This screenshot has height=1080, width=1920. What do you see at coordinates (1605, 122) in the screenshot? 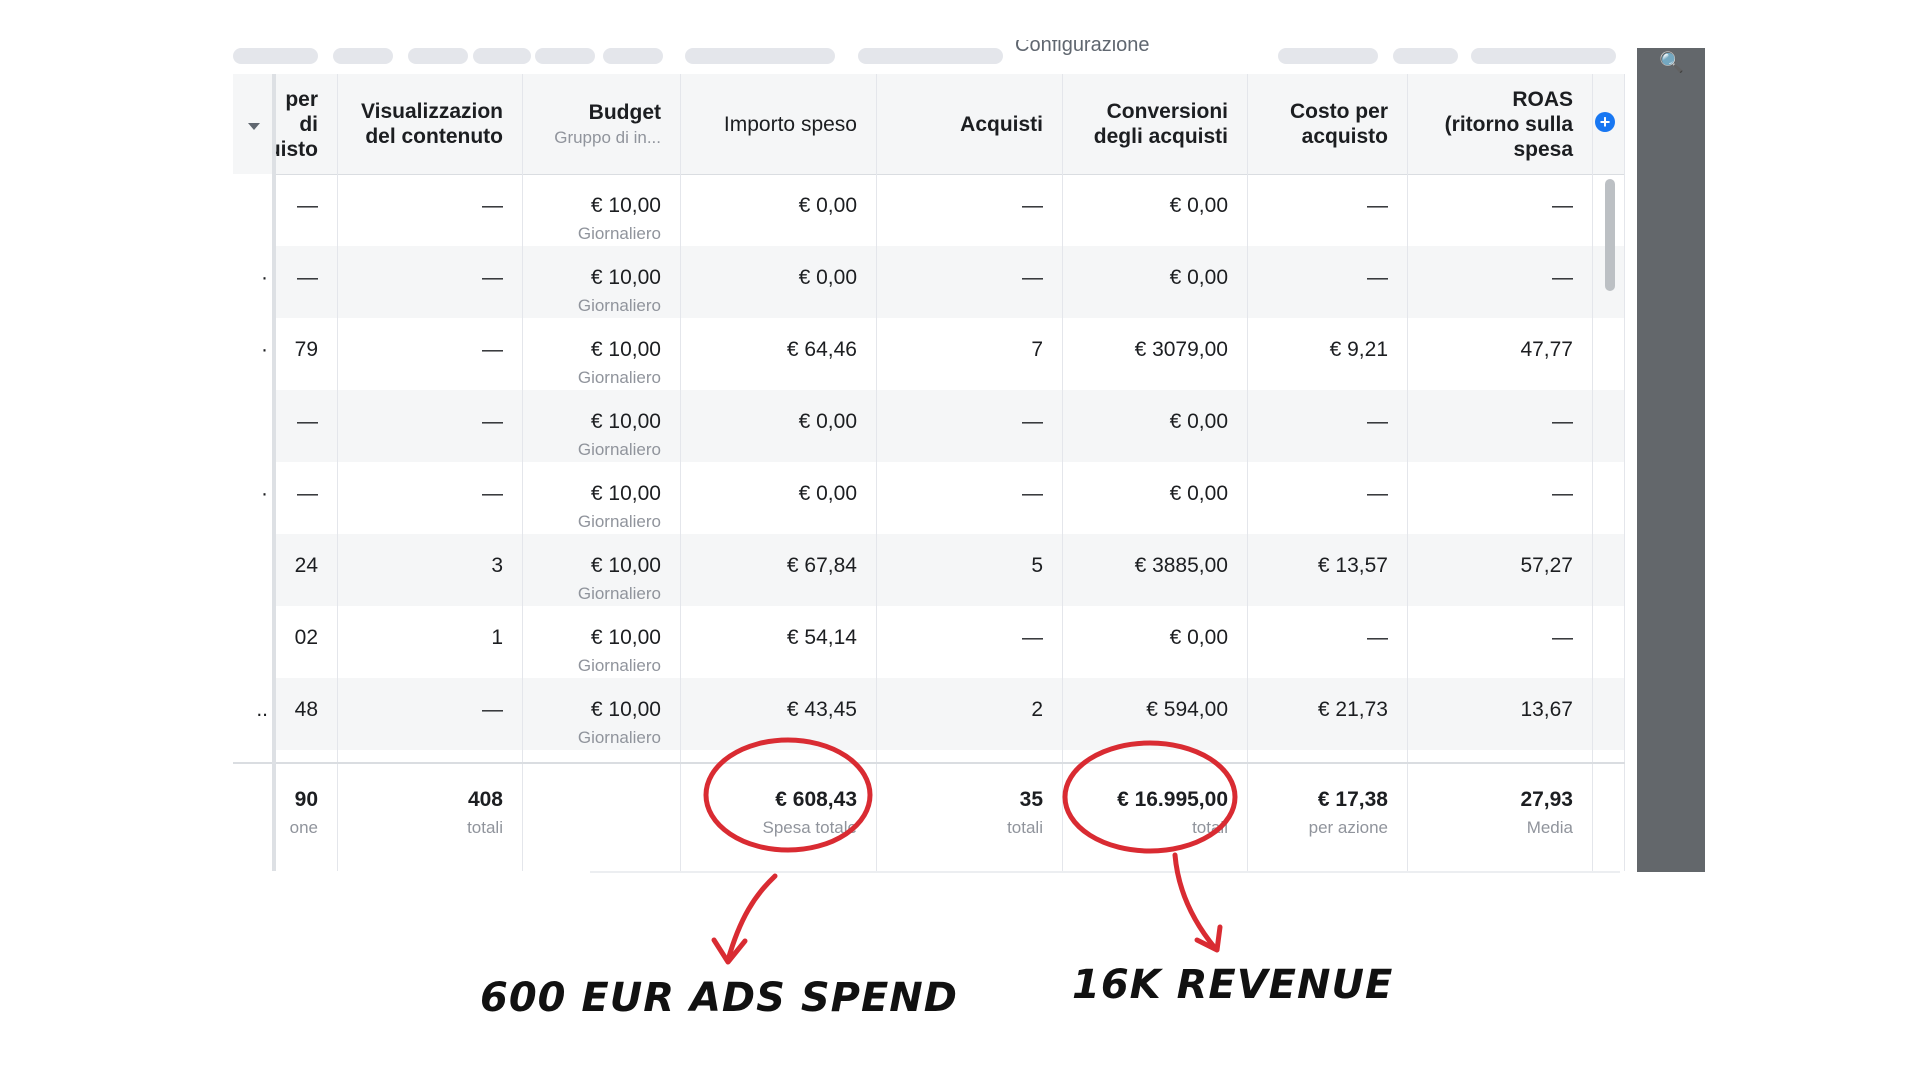
I see `plus-icon: +` at bounding box center [1605, 122].